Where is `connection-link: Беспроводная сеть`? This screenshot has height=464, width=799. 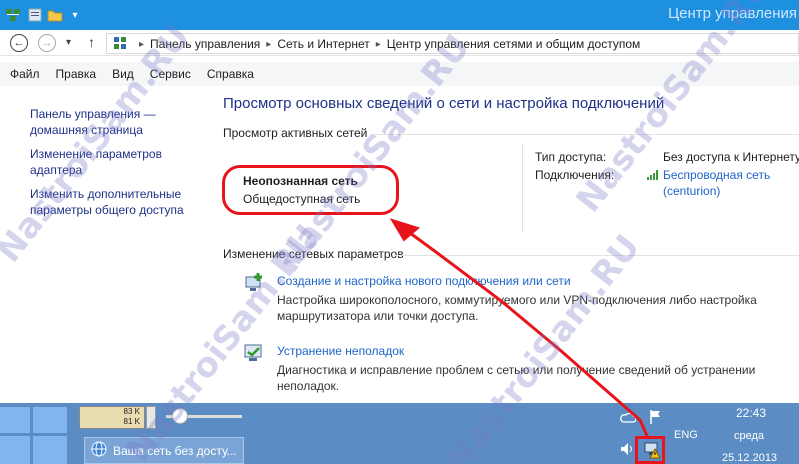
connection-link: Беспроводная сеть is located at coordinates (716, 175).